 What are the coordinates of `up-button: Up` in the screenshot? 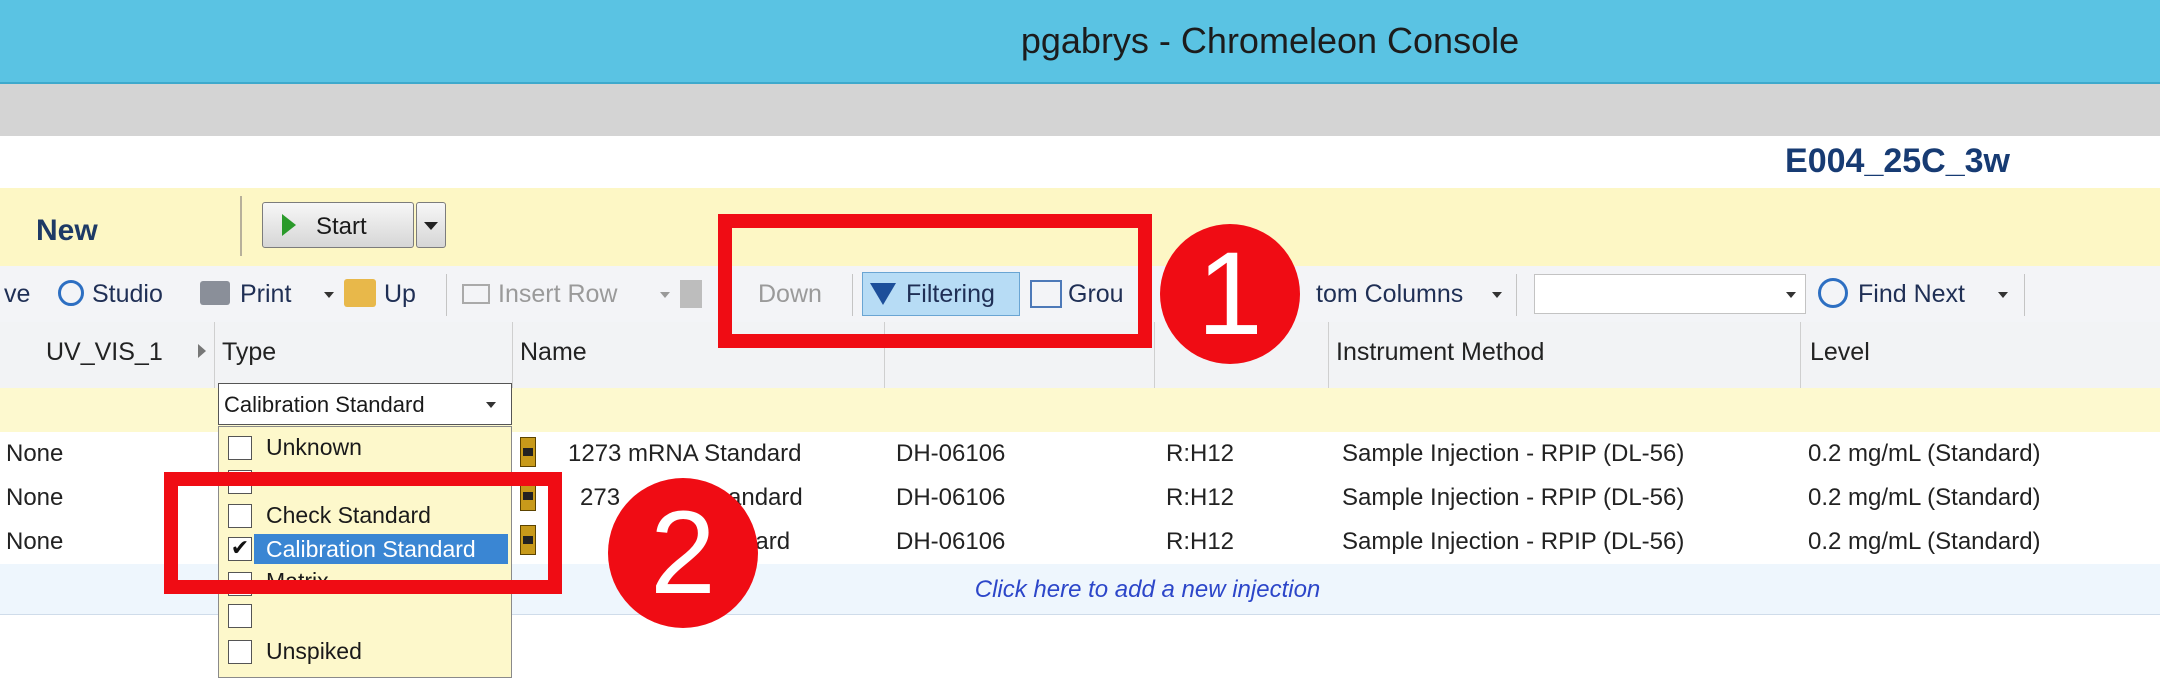 It's located at (400, 294).